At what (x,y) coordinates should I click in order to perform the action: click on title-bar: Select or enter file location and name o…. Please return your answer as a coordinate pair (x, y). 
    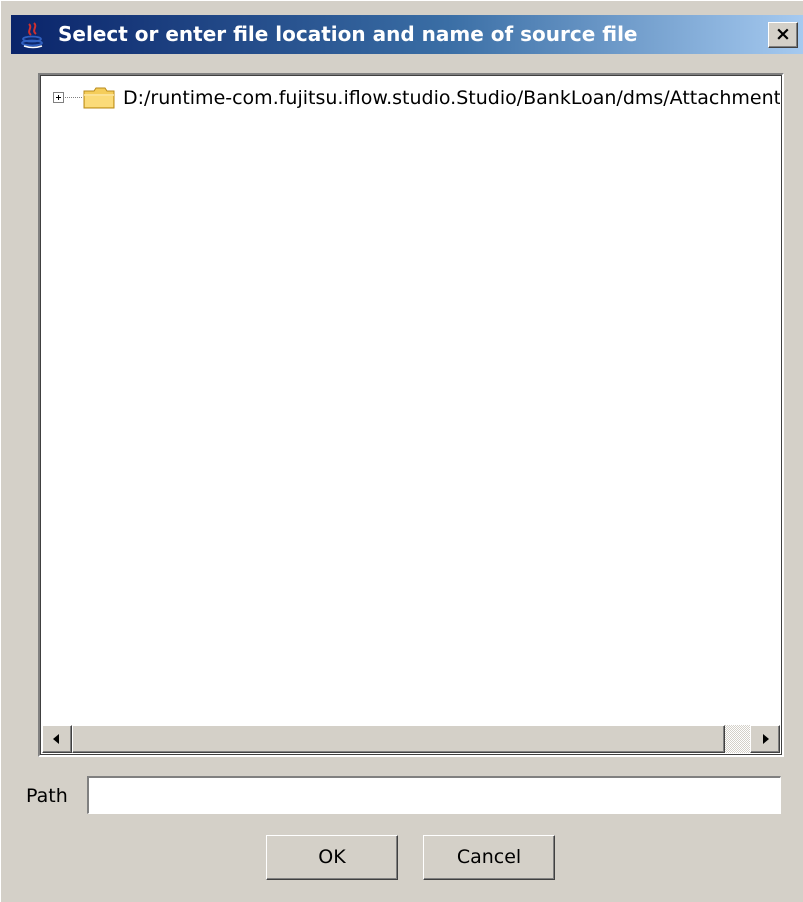
    Looking at the image, I should click on (407, 34).